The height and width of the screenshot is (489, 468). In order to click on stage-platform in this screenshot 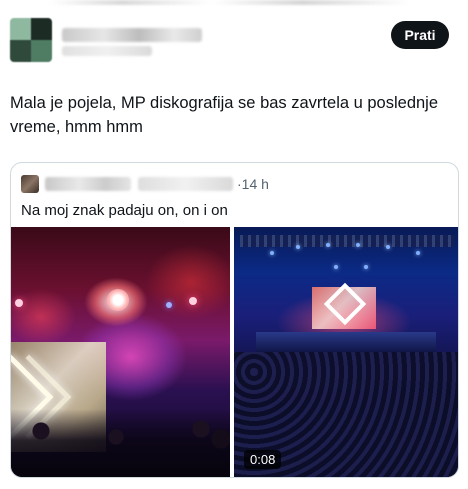, I will do `click(346, 343)`.